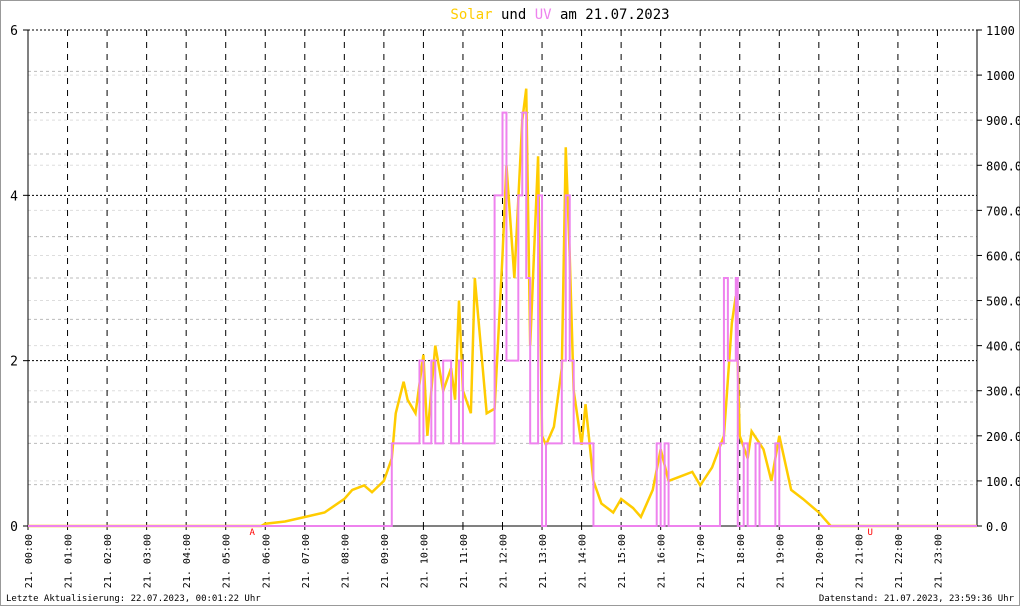 This screenshot has height=606, width=1020. I want to click on right-tick-label: 300.0, so click(1003, 392).